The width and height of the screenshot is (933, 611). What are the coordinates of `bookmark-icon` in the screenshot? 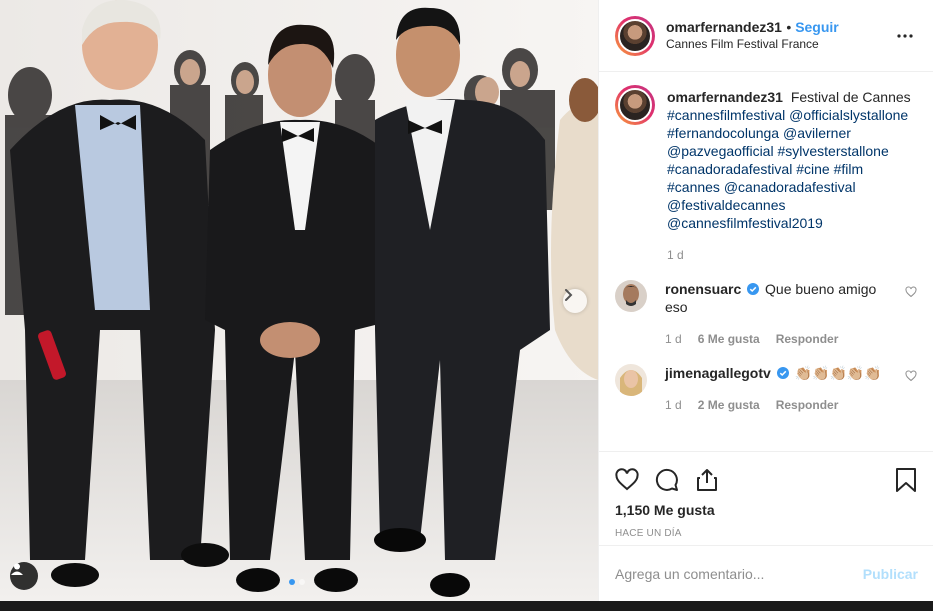 It's located at (906, 480).